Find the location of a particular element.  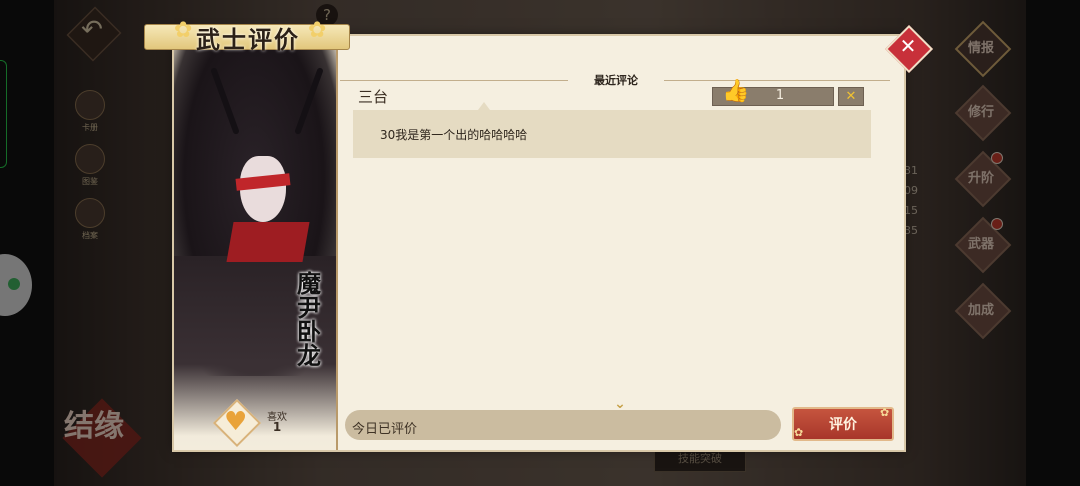

comment-text: 30我是第一个出的哈哈哈哈 is located at coordinates (454, 135).